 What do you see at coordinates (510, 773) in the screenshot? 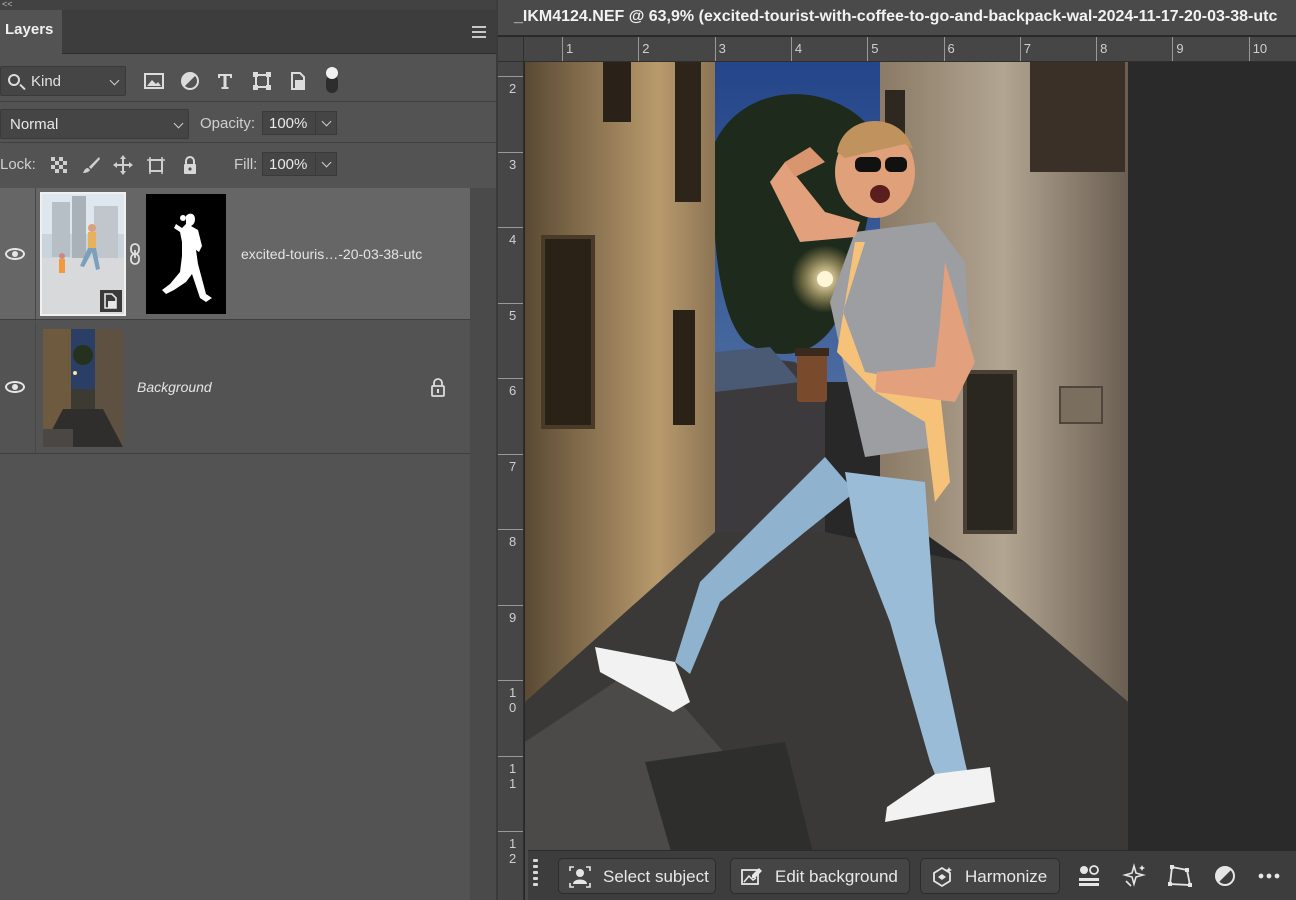
I see `ruler-tick: 1 1` at bounding box center [510, 773].